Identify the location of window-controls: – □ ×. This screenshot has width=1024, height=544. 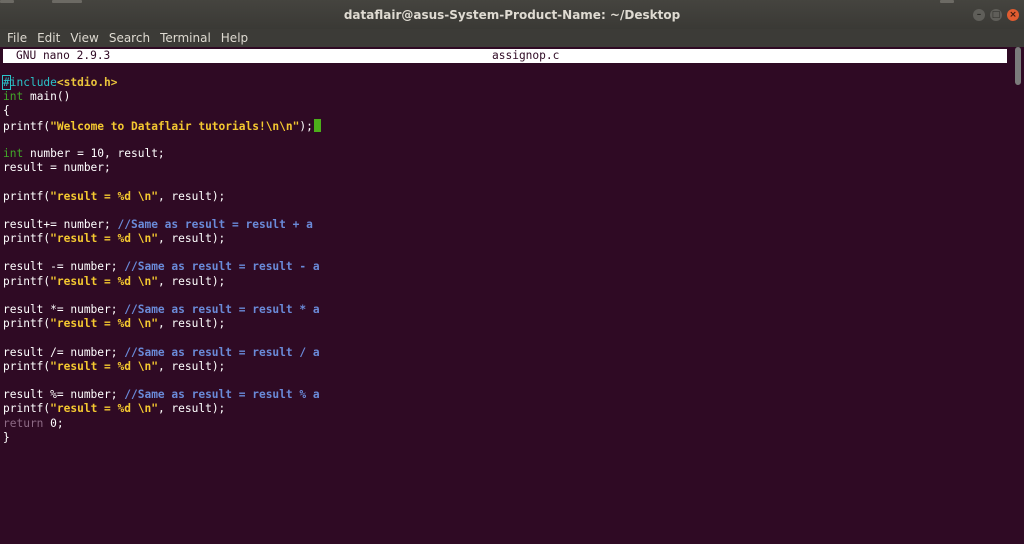
(996, 15).